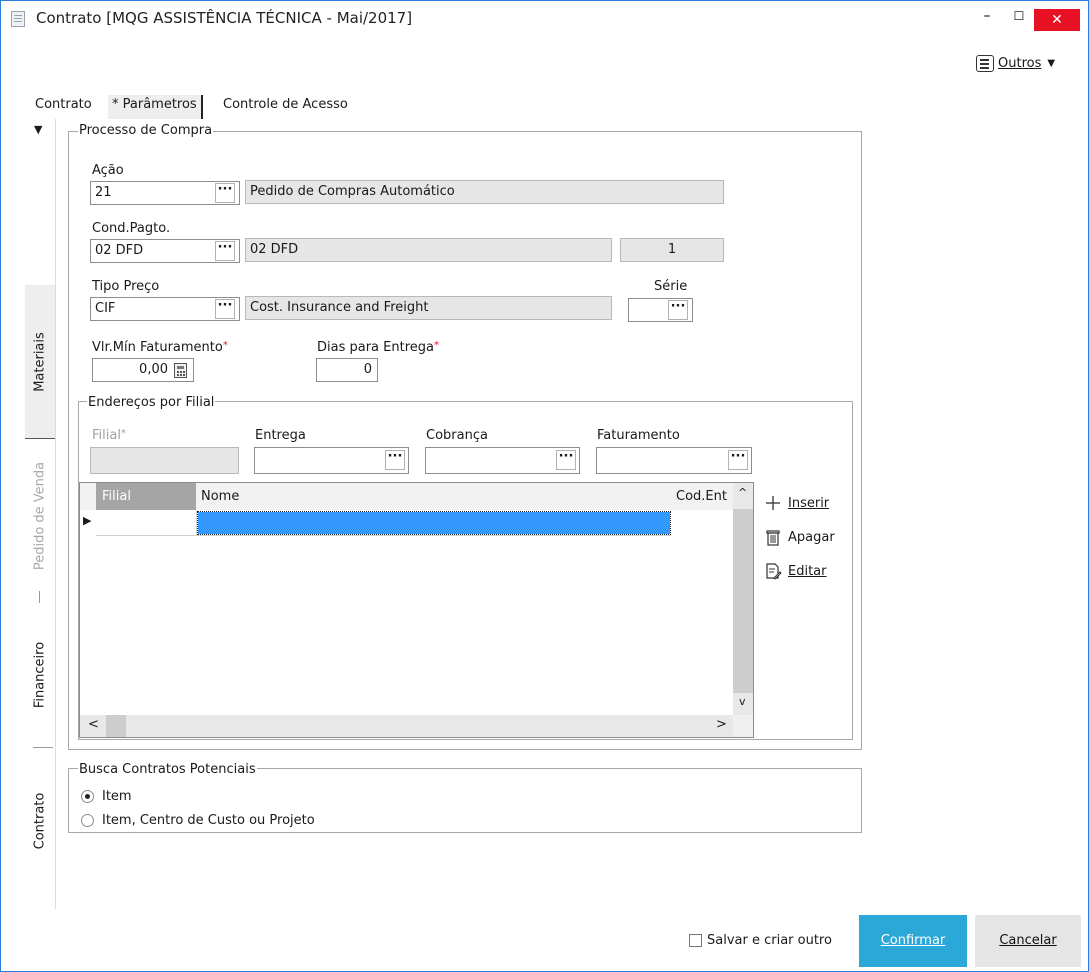 Image resolution: width=1089 pixels, height=972 pixels. Describe the element at coordinates (108, 170) in the screenshot. I see `acao-label: Ação` at that location.